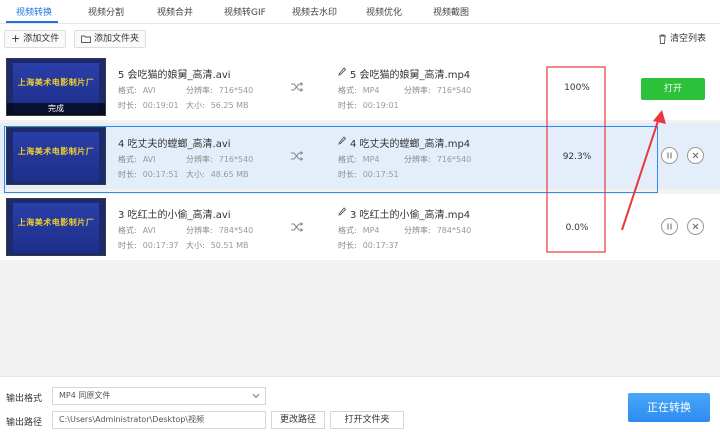 The height and width of the screenshot is (432, 720). I want to click on output-duration: 时长: 00:19:01, so click(368, 105).